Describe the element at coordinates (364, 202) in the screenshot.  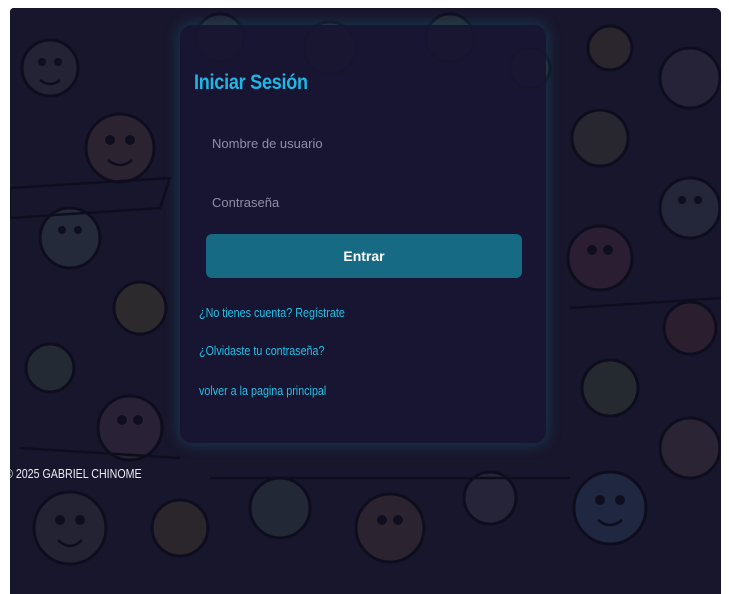
I see `password-input` at that location.